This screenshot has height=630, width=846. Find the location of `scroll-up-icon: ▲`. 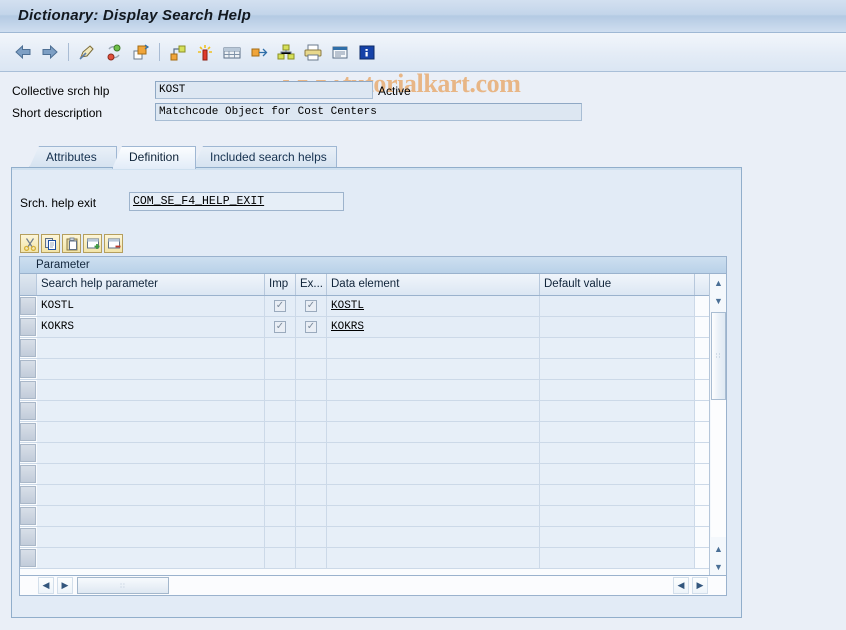

scroll-up-icon: ▲ is located at coordinates (718, 282).